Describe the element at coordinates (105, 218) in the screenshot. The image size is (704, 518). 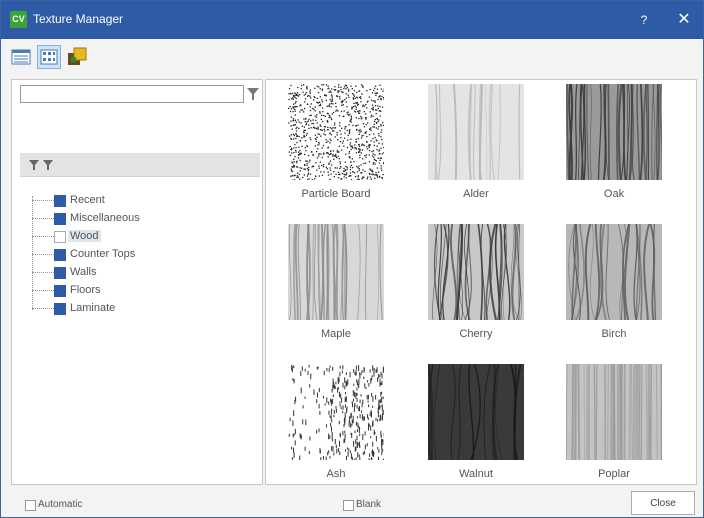
I see `tree-item-label: Miscellaneous` at that location.